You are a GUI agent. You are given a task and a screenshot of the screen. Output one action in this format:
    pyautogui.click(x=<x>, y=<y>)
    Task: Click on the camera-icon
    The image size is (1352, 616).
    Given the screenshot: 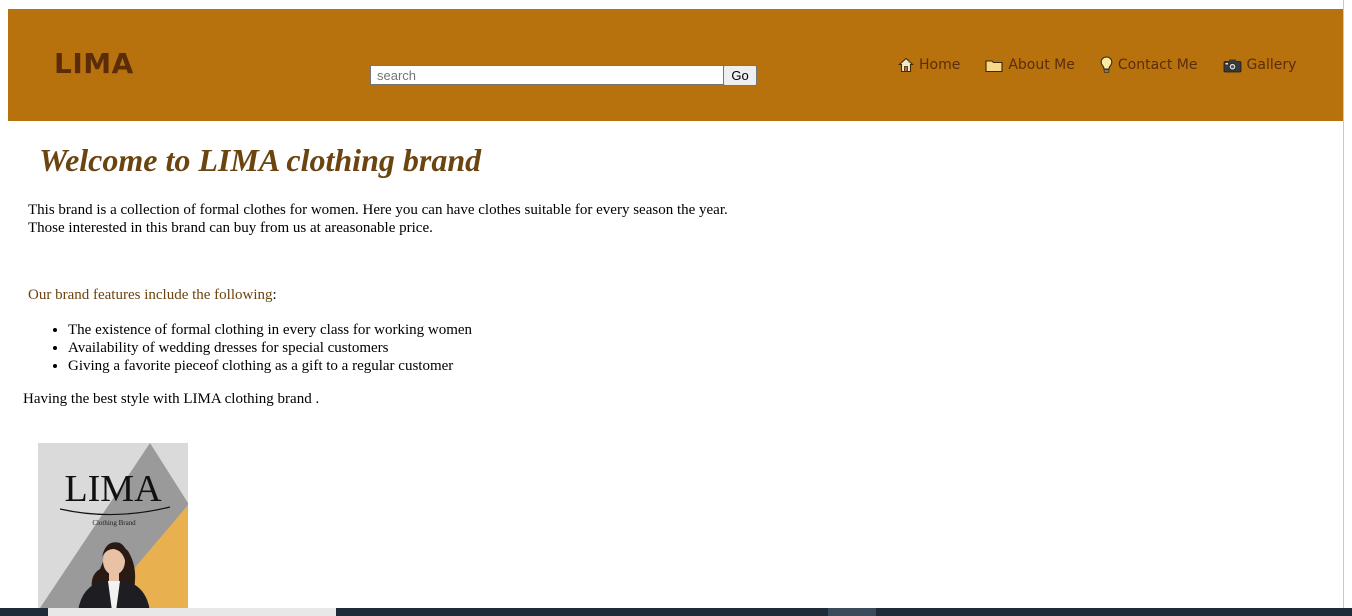 What is the action you would take?
    pyautogui.click(x=1232, y=65)
    